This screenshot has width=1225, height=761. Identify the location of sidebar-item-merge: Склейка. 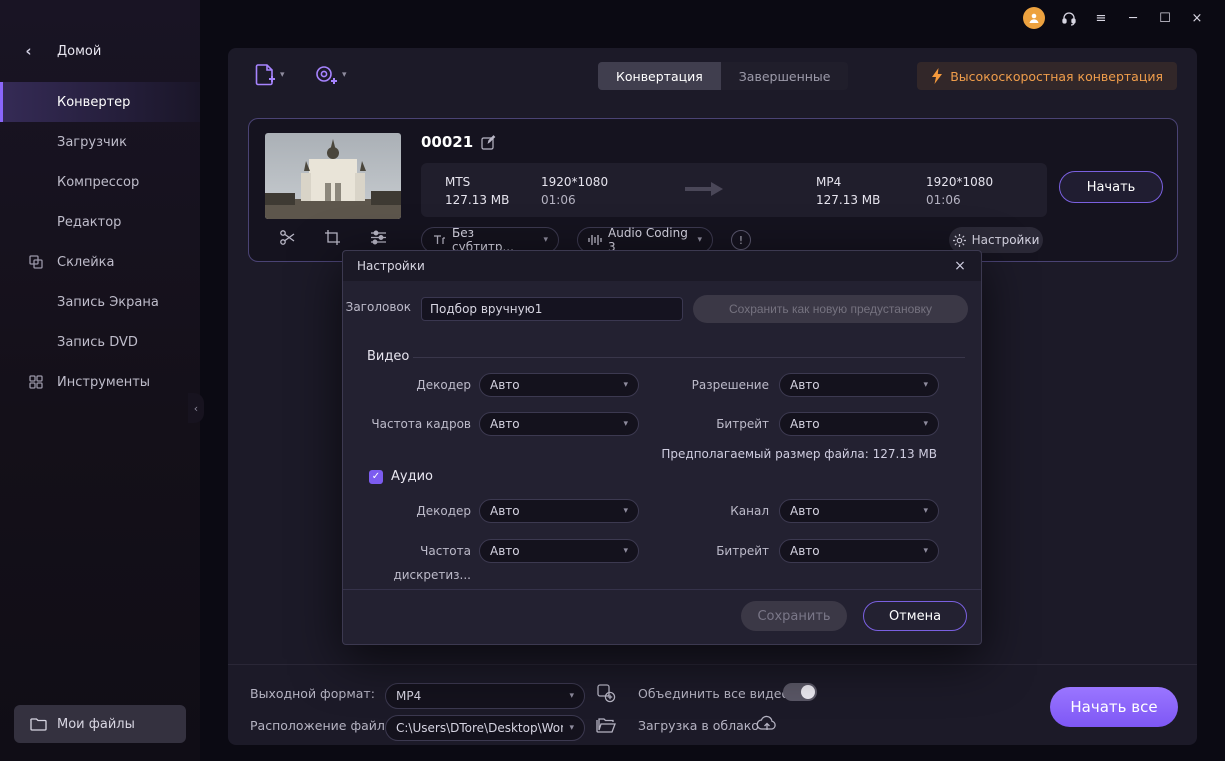
(100, 262).